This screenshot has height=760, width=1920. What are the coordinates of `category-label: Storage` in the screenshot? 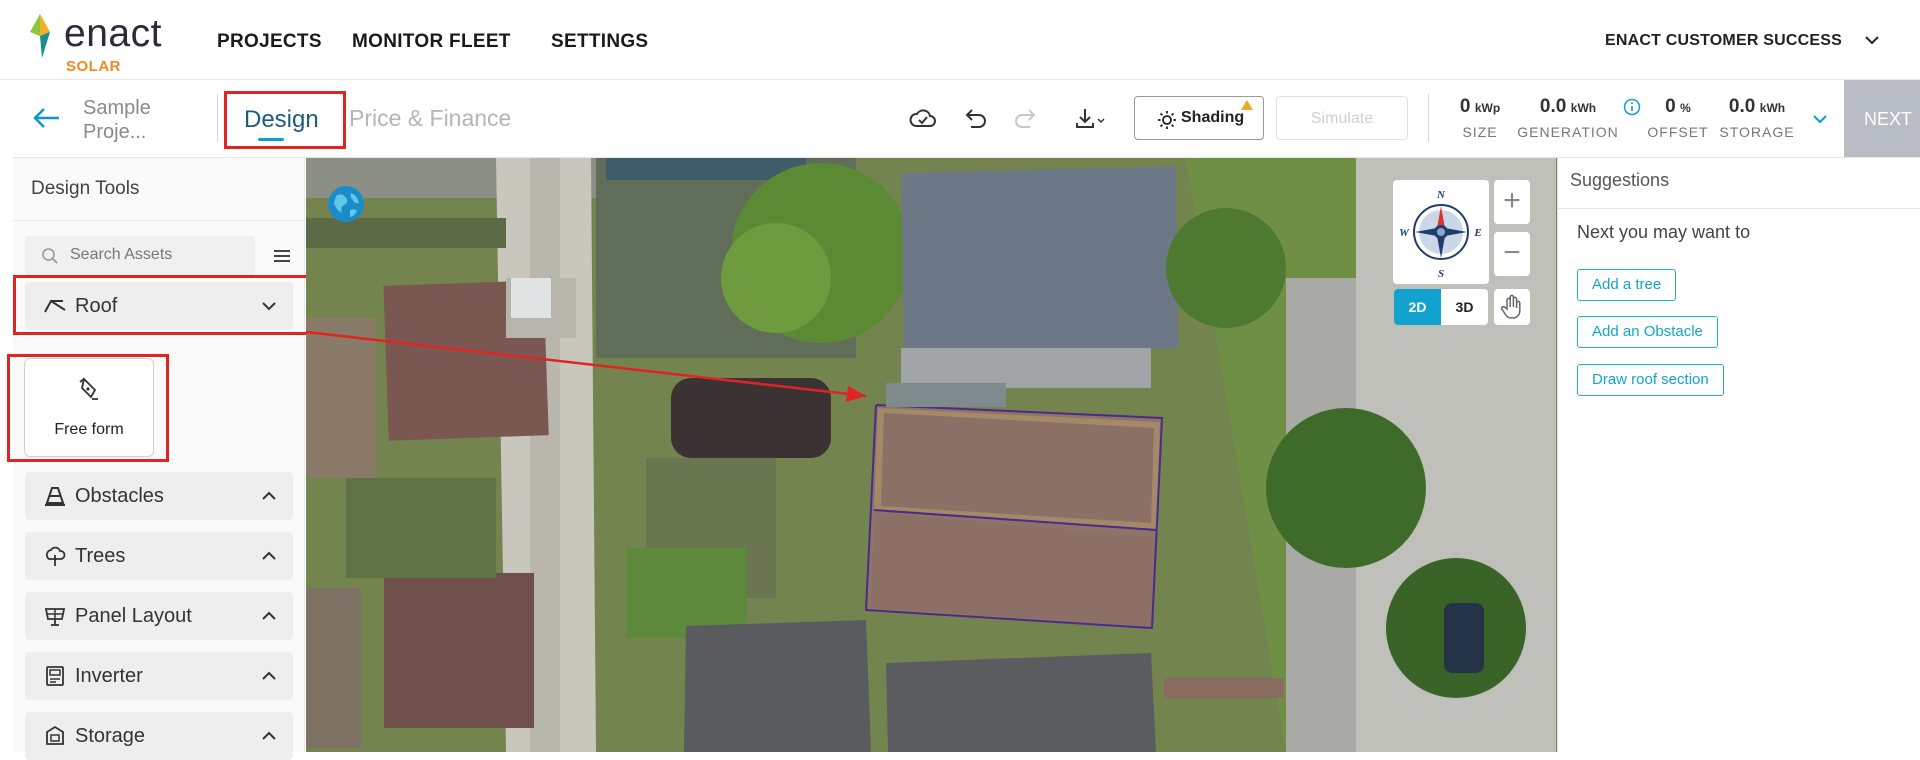 It's located at (110, 736).